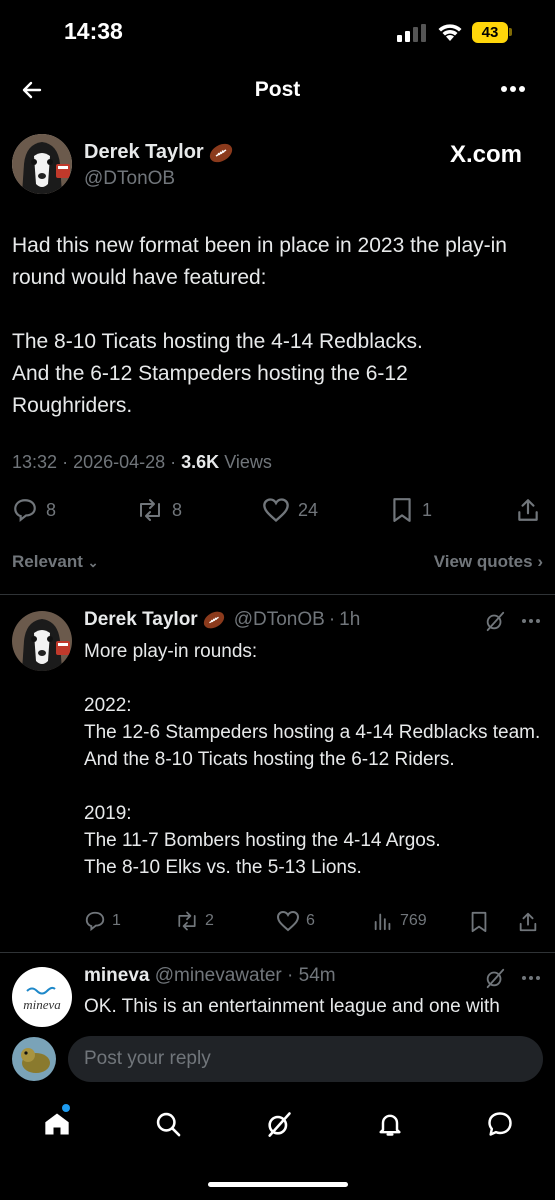  What do you see at coordinates (116, 975) in the screenshot?
I see `reply-author-name: mineva` at bounding box center [116, 975].